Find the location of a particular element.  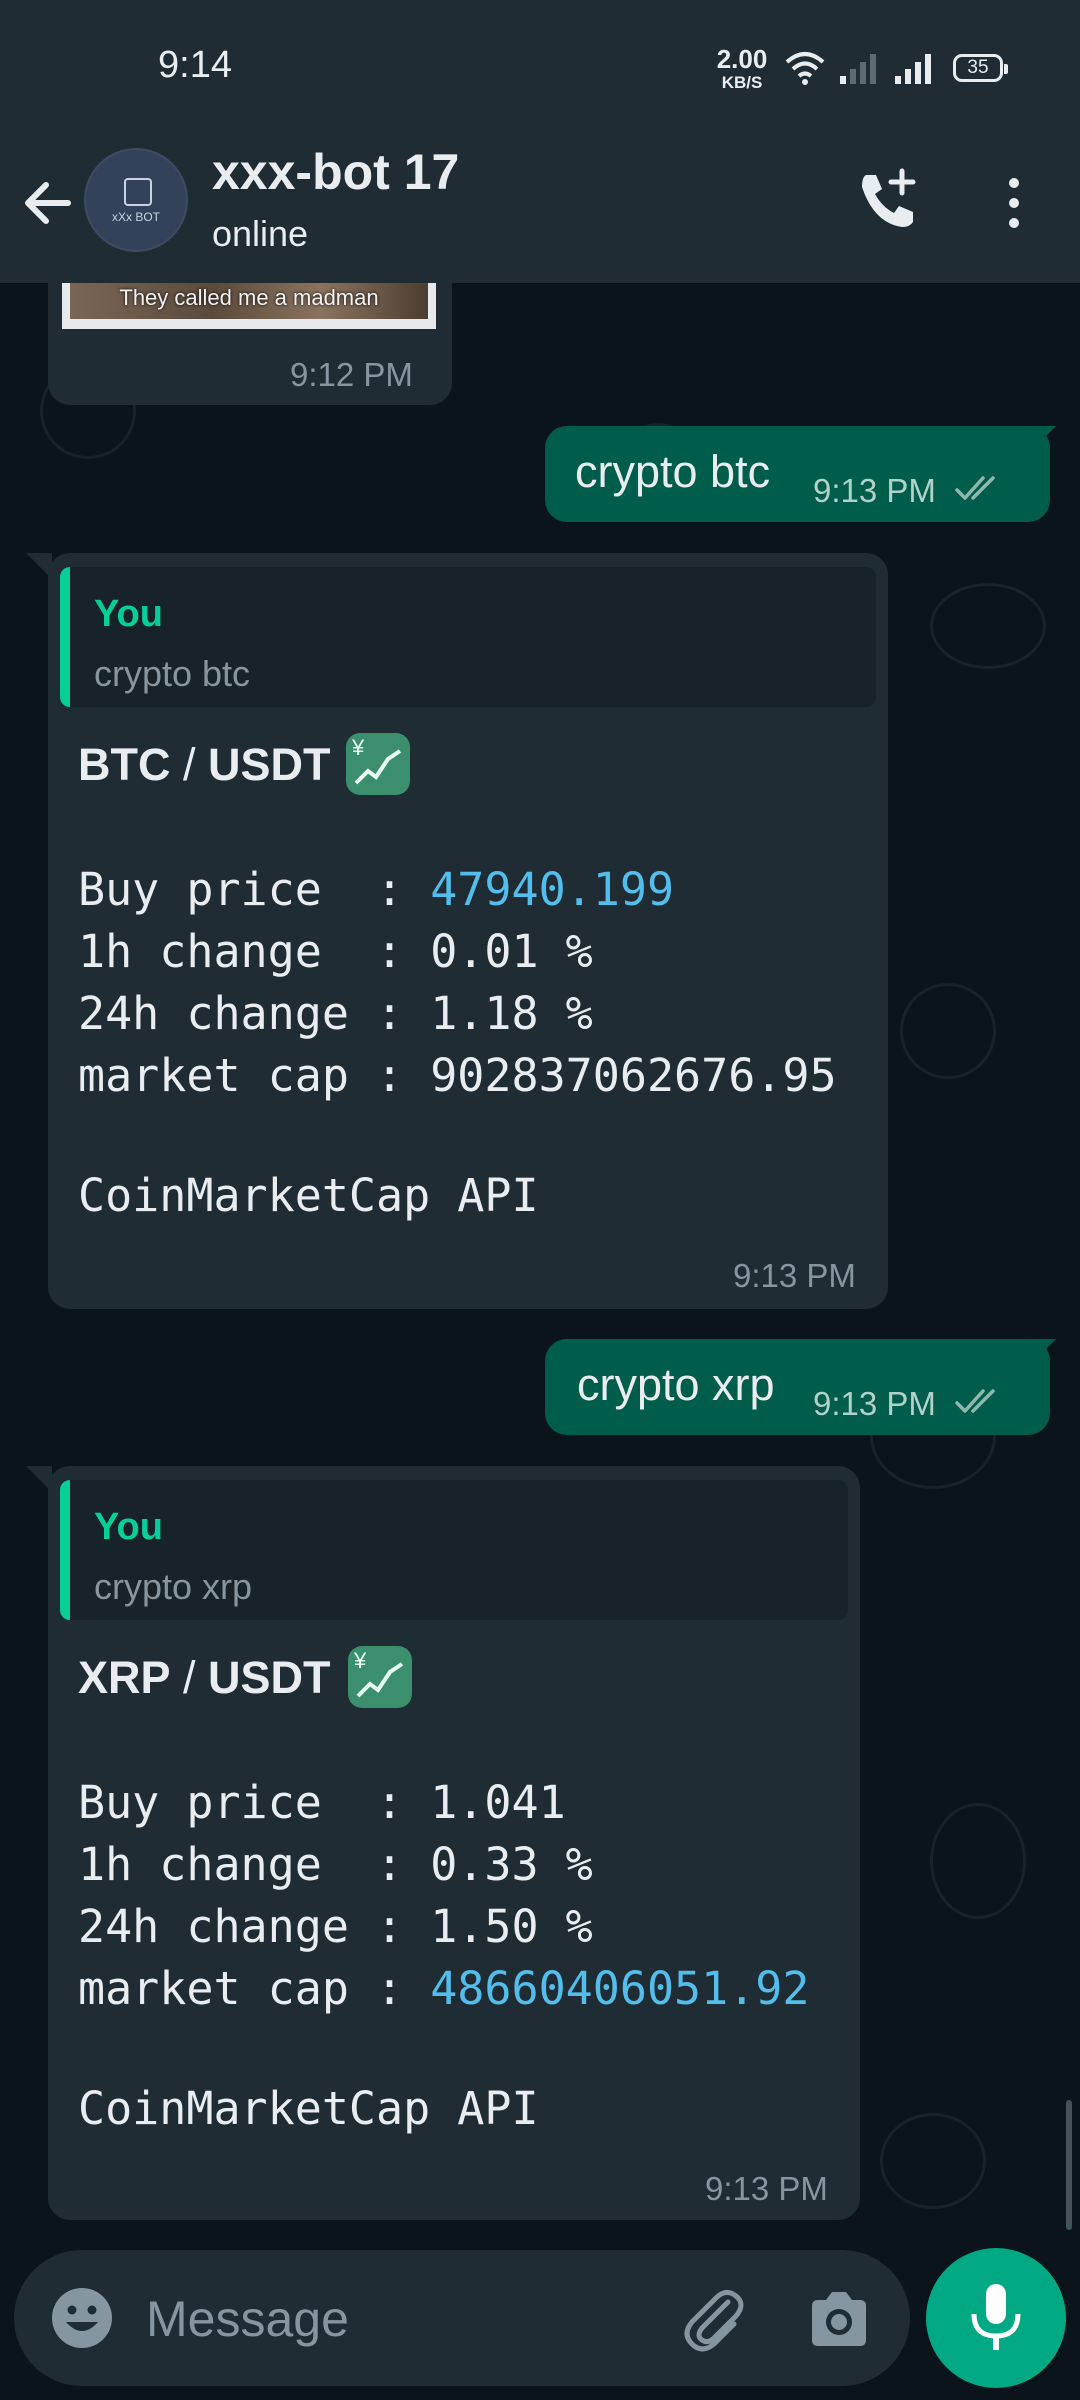

message-outgoing: crypto btc 9:13 PM is located at coordinates (797, 474).